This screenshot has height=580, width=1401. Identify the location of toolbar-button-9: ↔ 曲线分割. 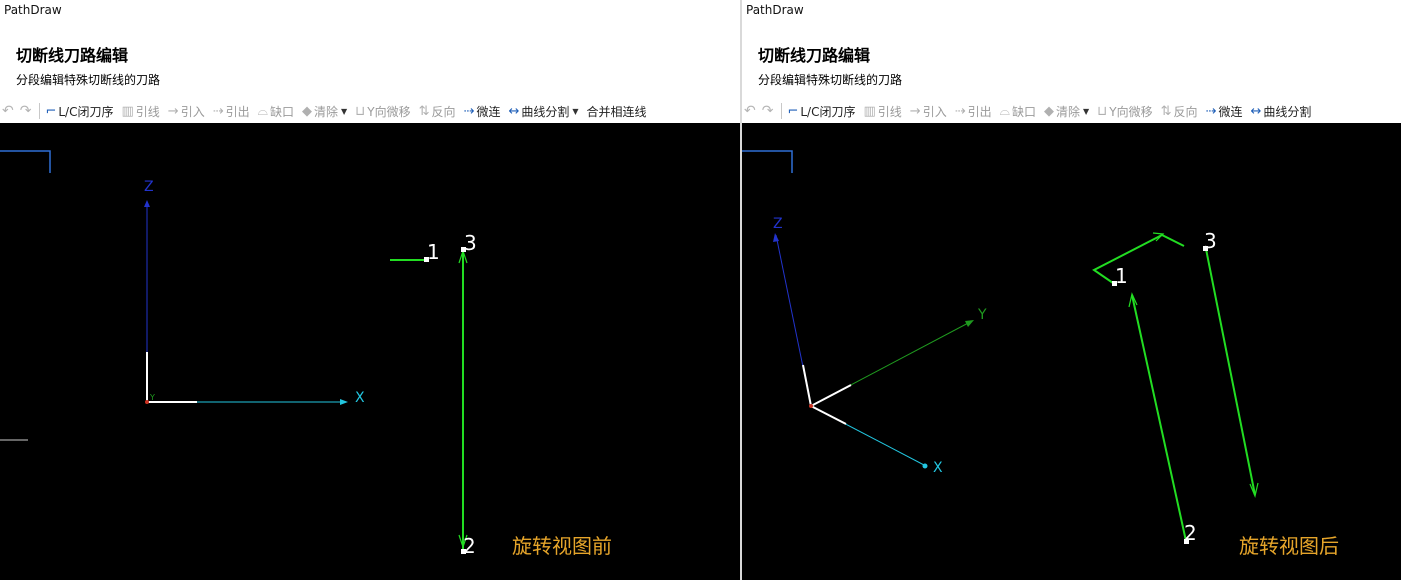
(1280, 111).